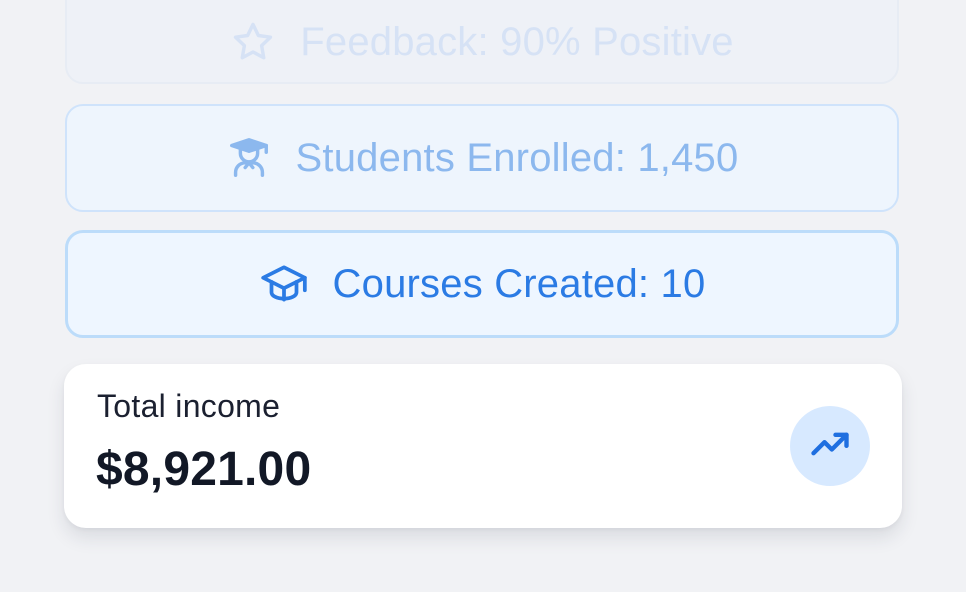  I want to click on graduation-cap-icon, so click(284, 284).